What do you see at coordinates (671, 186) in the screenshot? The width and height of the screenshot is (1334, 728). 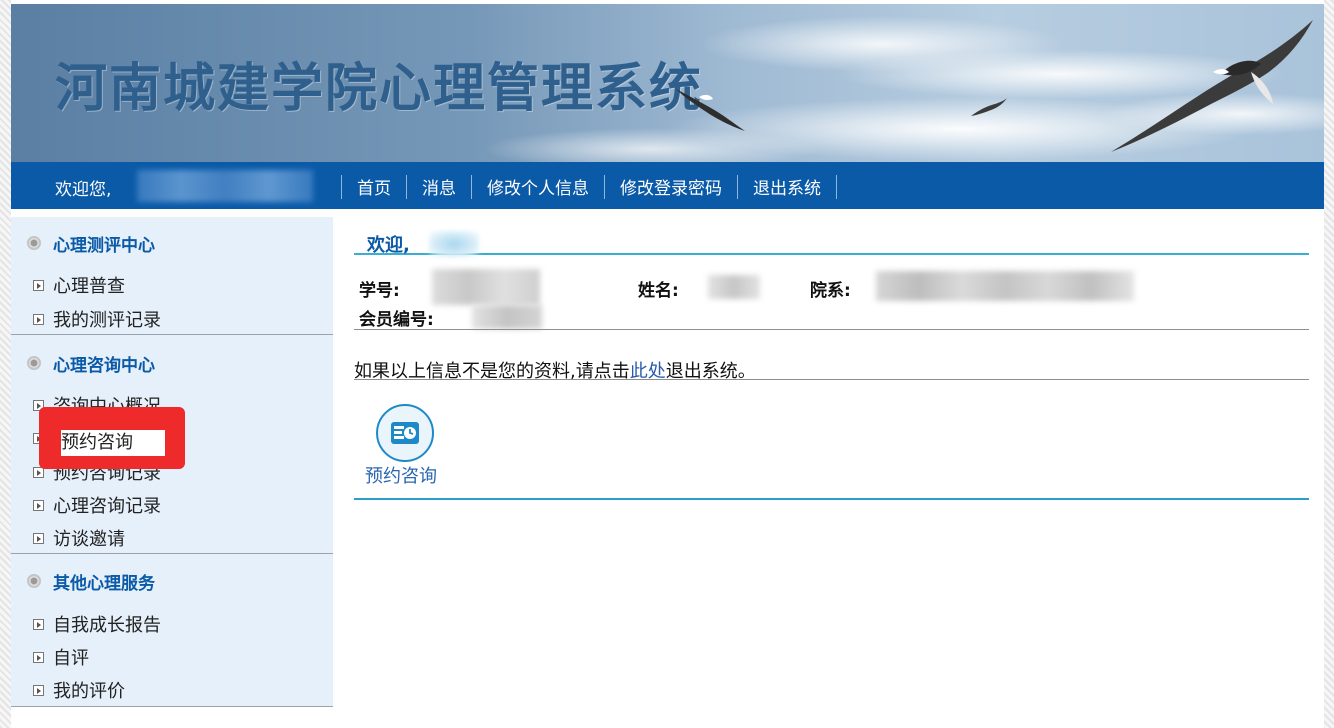 I see `nav-change-password: 修改登录密码` at bounding box center [671, 186].